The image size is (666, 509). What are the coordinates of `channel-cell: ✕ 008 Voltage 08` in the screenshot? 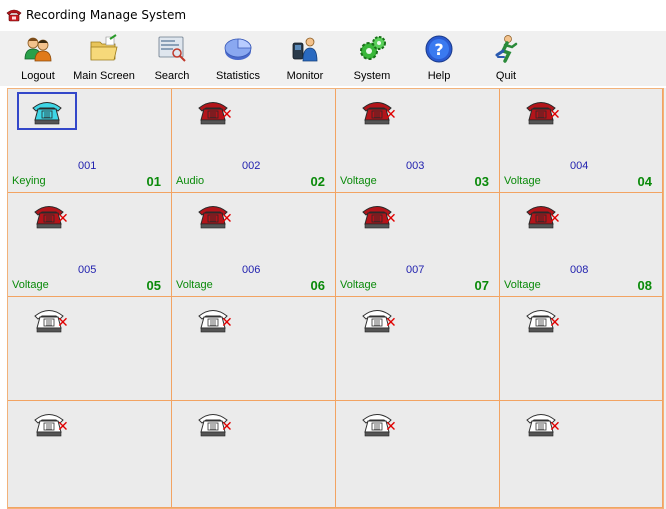 It's located at (581, 245).